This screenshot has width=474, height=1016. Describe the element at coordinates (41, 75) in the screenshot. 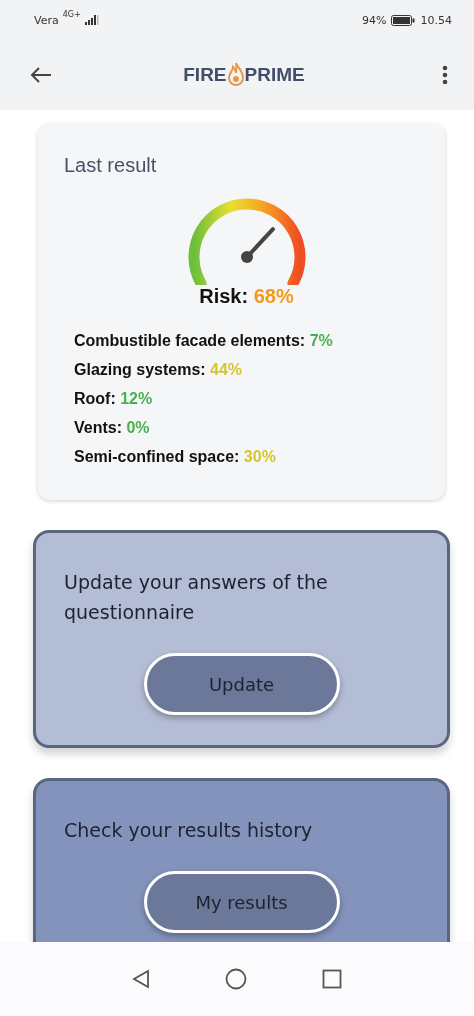

I see `back-icon` at that location.